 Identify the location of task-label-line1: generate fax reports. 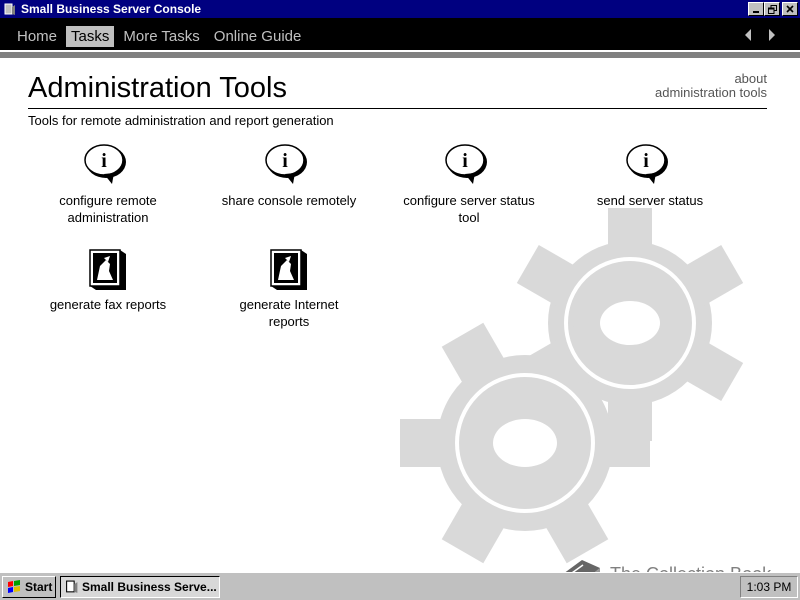
(108, 304).